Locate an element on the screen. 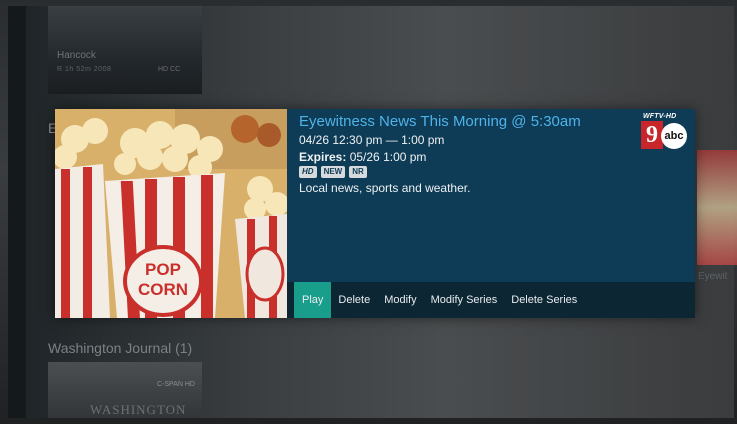 The height and width of the screenshot is (424, 737). background-left-bar is located at coordinates (17, 212).